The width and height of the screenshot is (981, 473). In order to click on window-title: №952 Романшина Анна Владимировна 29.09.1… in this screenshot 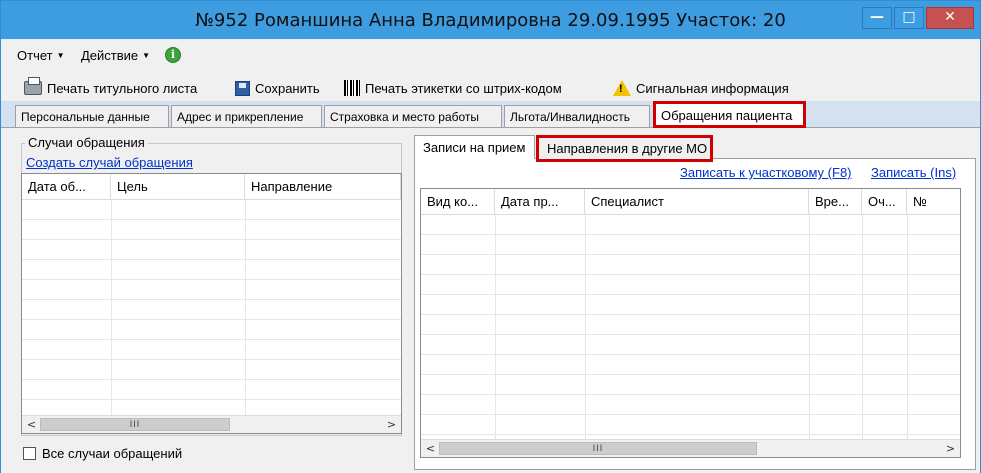, I will do `click(490, 20)`.